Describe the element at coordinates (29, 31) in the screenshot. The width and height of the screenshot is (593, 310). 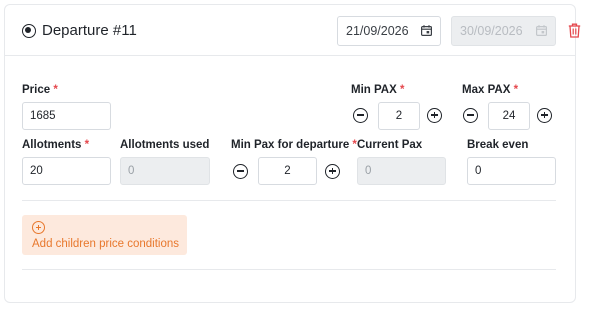
I see `departure-radio` at that location.